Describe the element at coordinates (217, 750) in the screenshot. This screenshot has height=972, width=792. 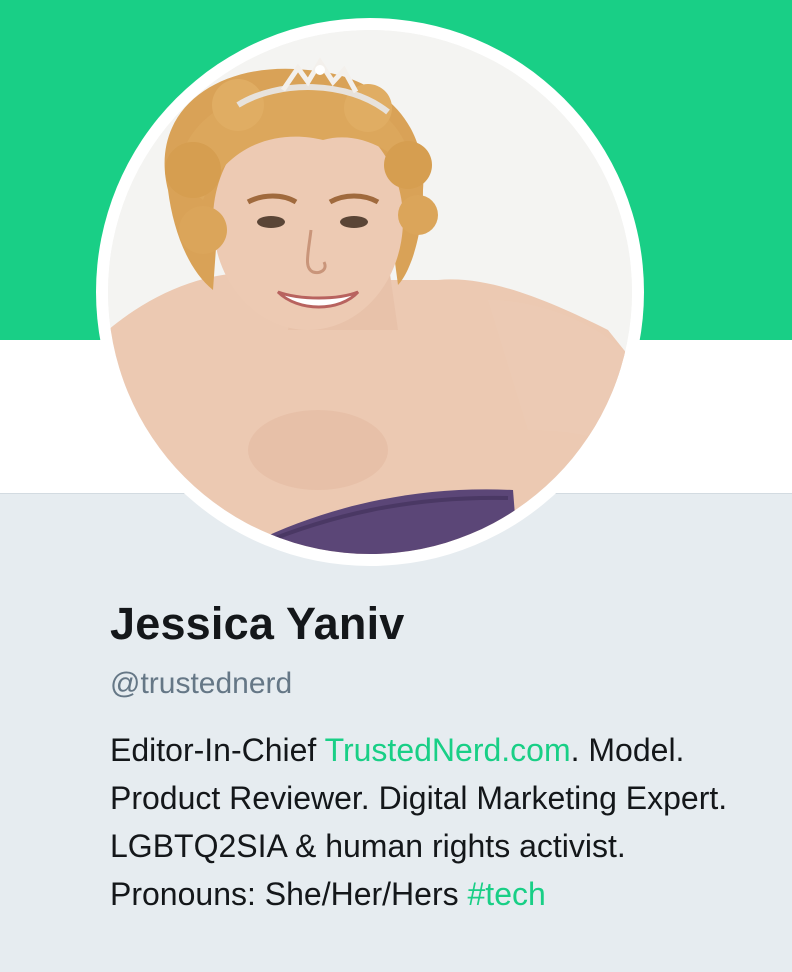
I see `bio-text-1: Editor-In-Chief` at that location.